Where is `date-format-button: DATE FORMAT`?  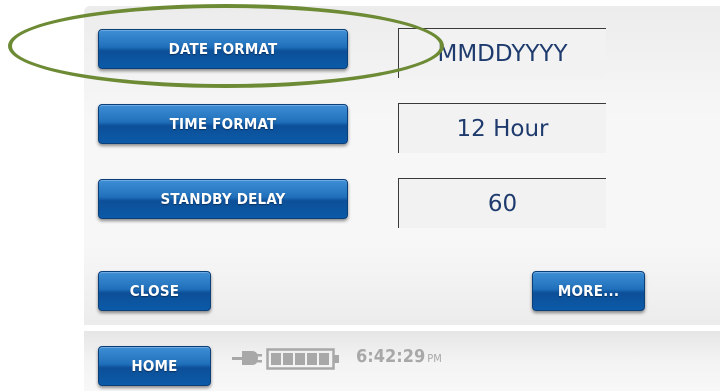
date-format-button: DATE FORMAT is located at coordinates (223, 49).